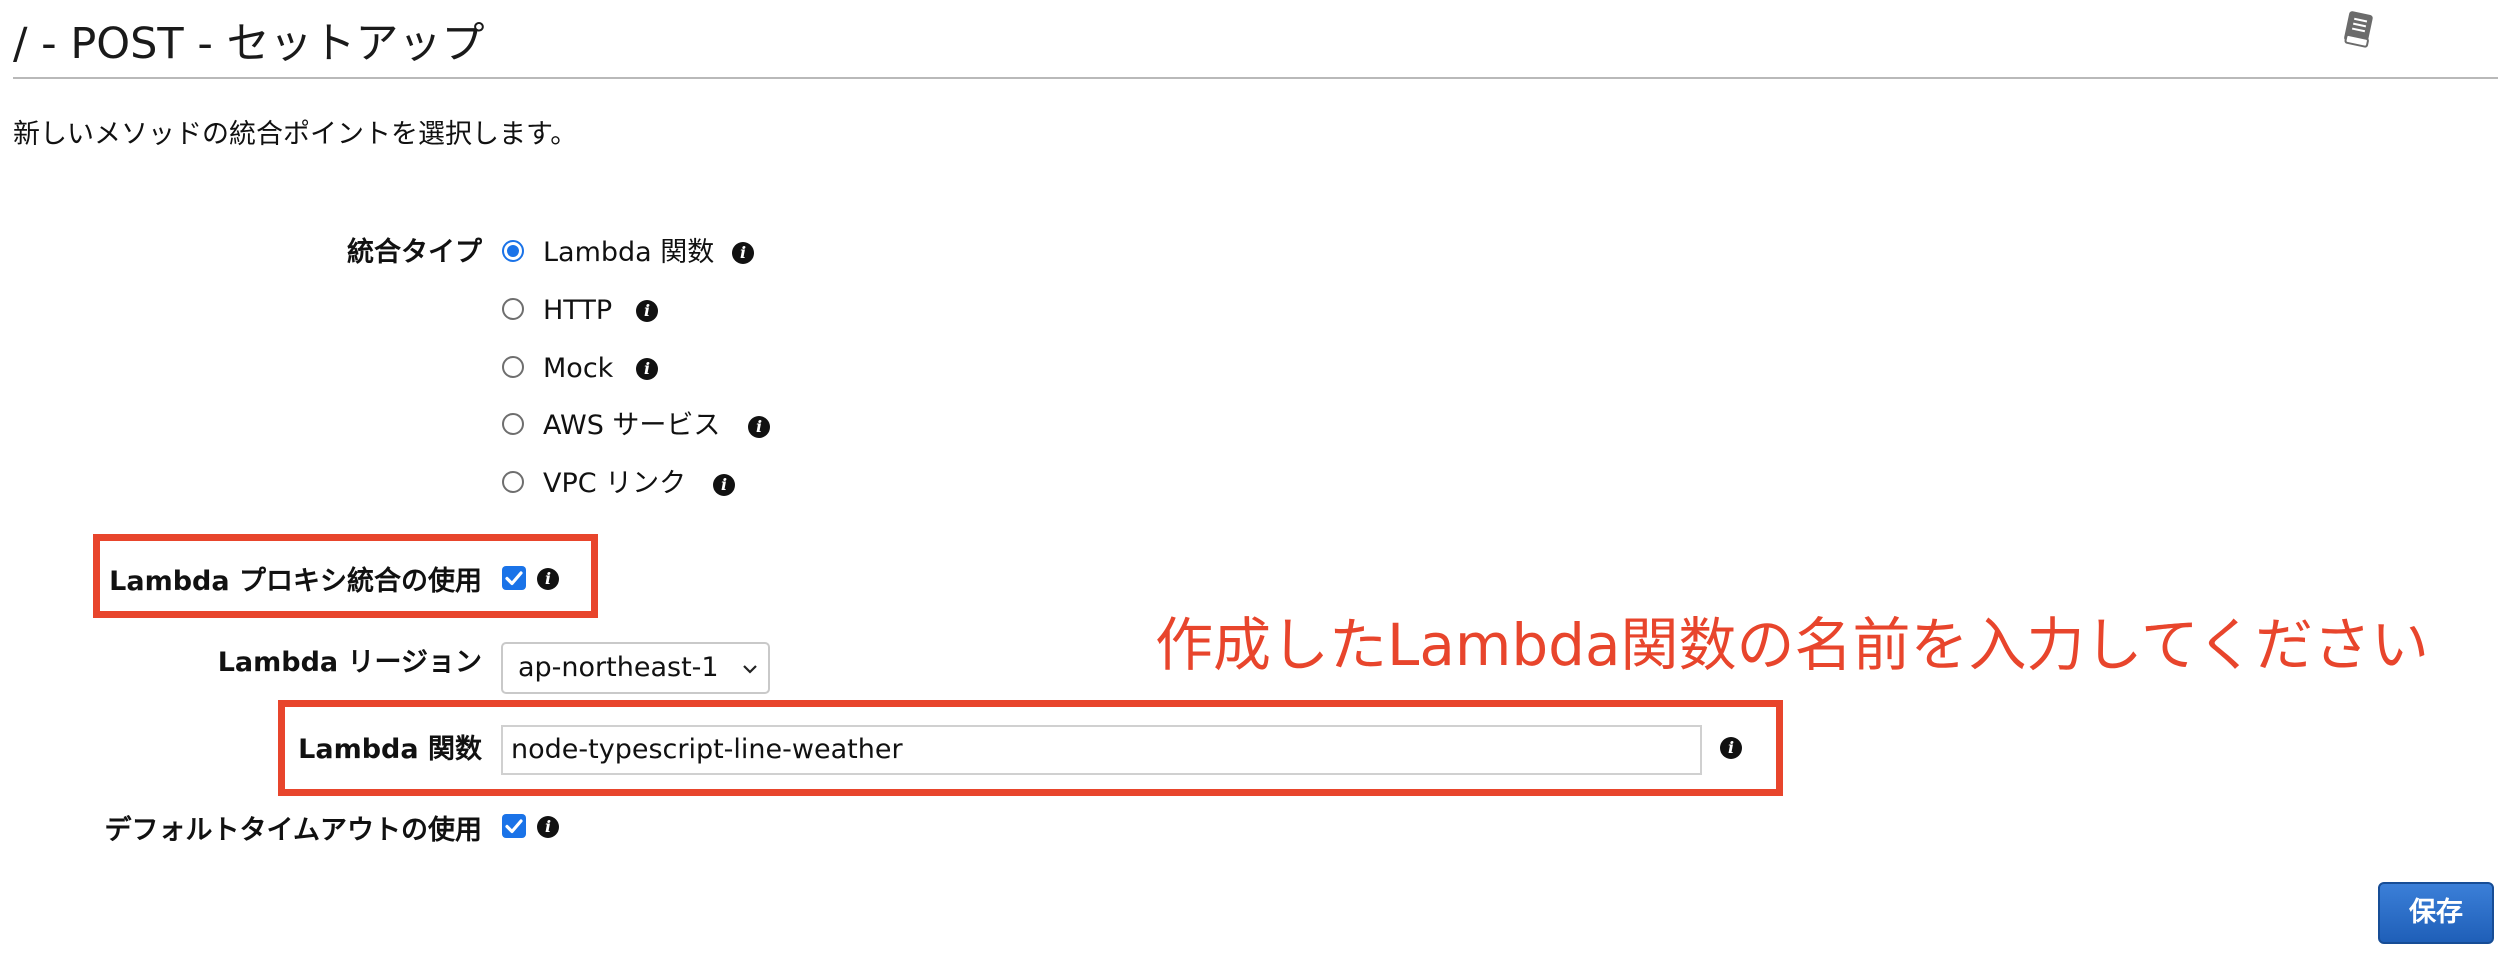  I want to click on default-timeout-checkbox, so click(514, 826).